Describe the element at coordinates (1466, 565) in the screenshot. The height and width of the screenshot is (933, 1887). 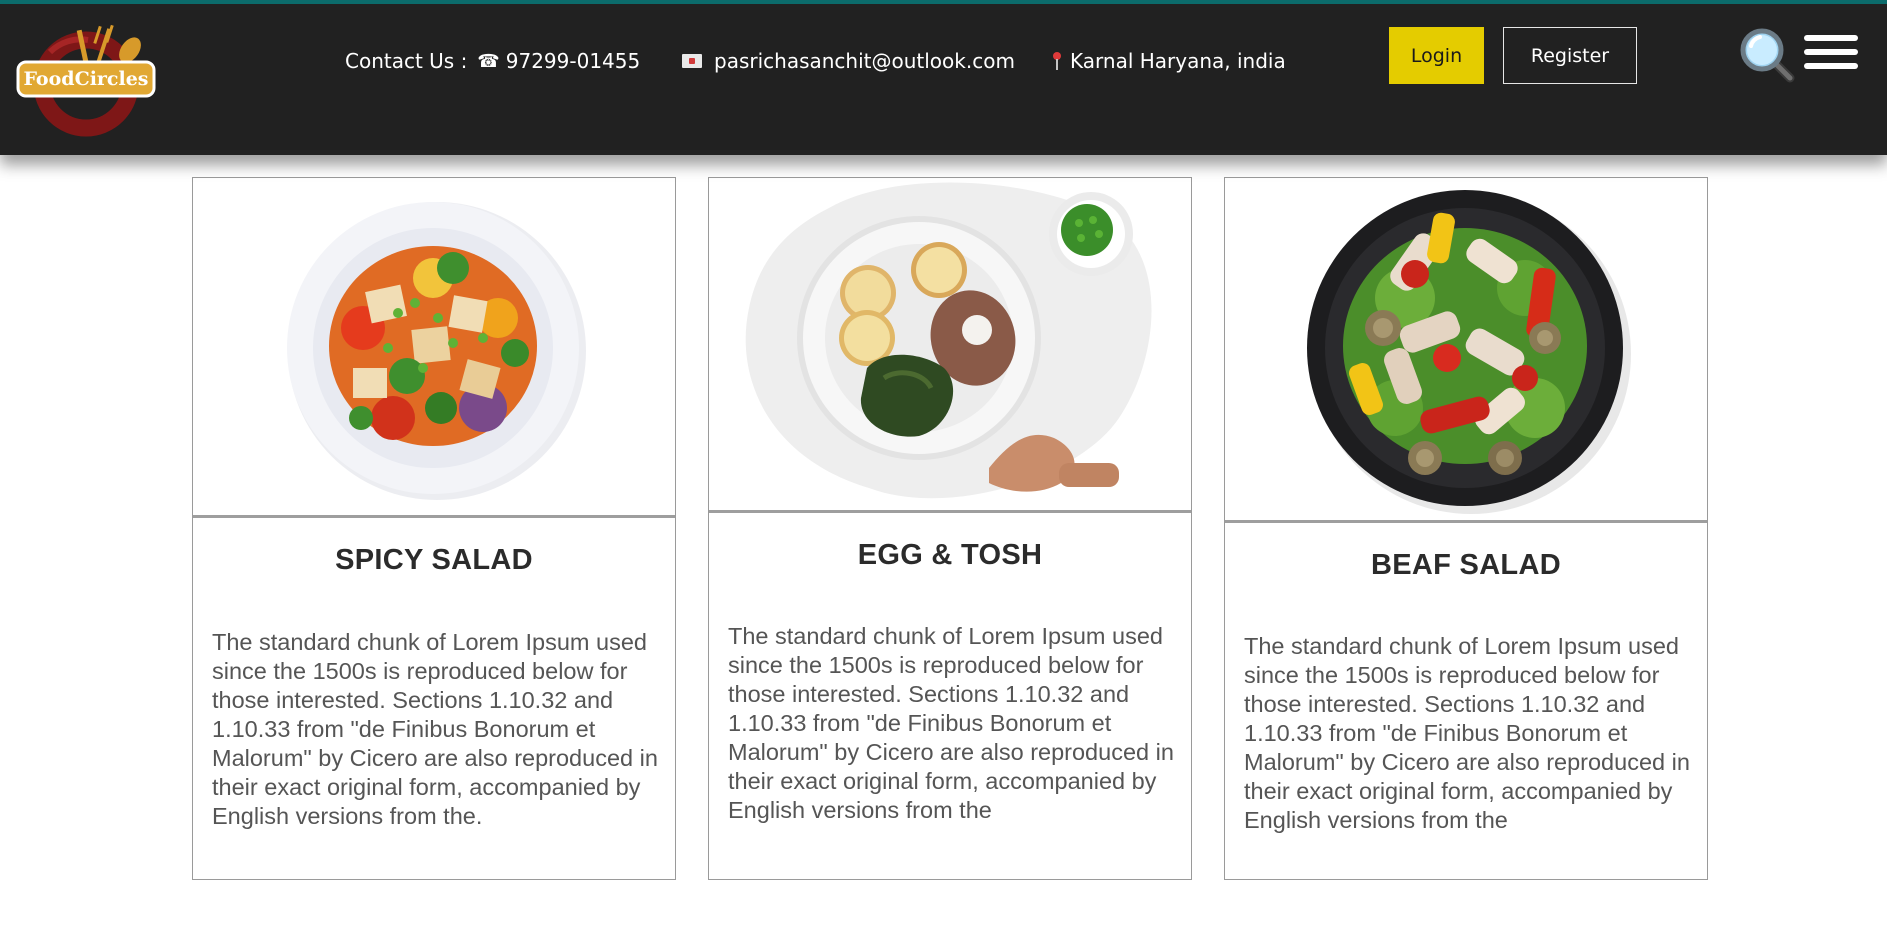
I see `card-title: BEAF SALAD` at that location.